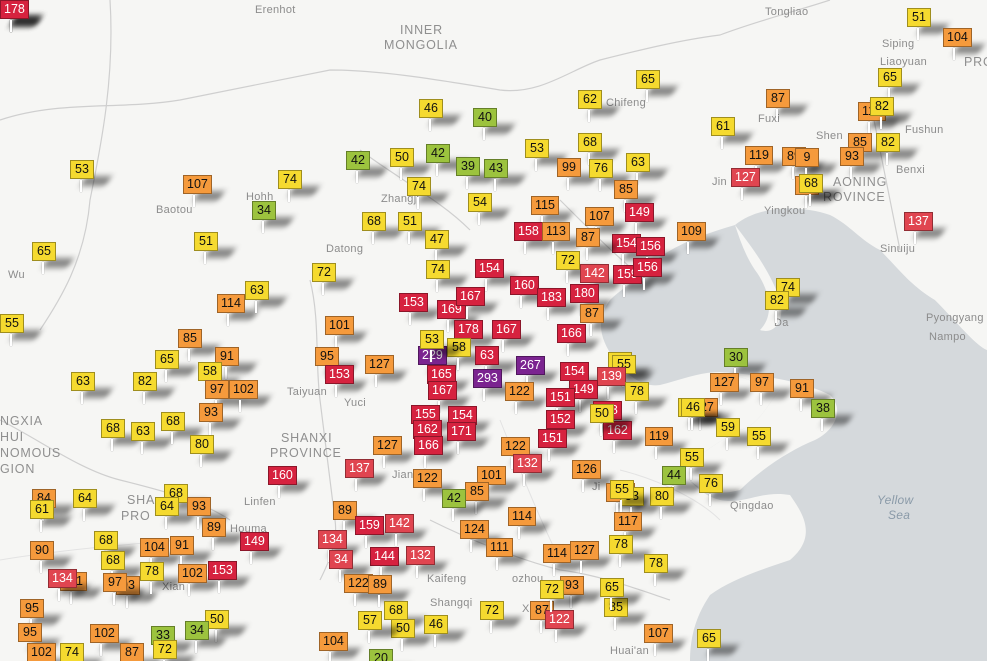  Describe the element at coordinates (420, 555) in the screenshot. I see `aqi-value: 132` at that location.